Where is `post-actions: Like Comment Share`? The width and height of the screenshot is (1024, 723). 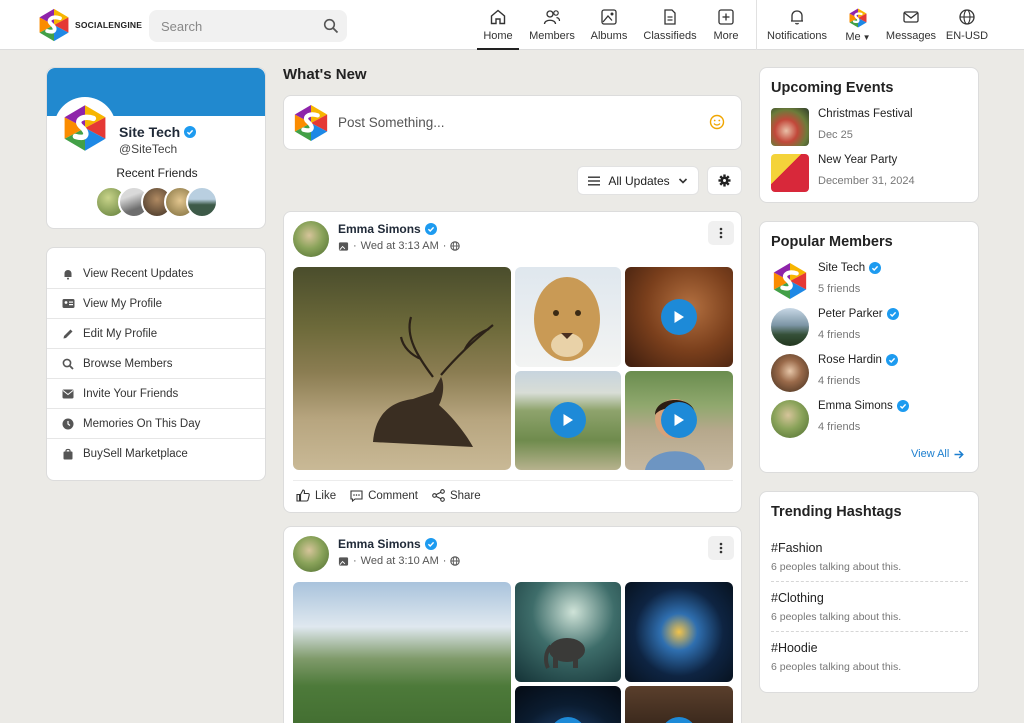
post-actions: Like Comment Share is located at coordinates (388, 495).